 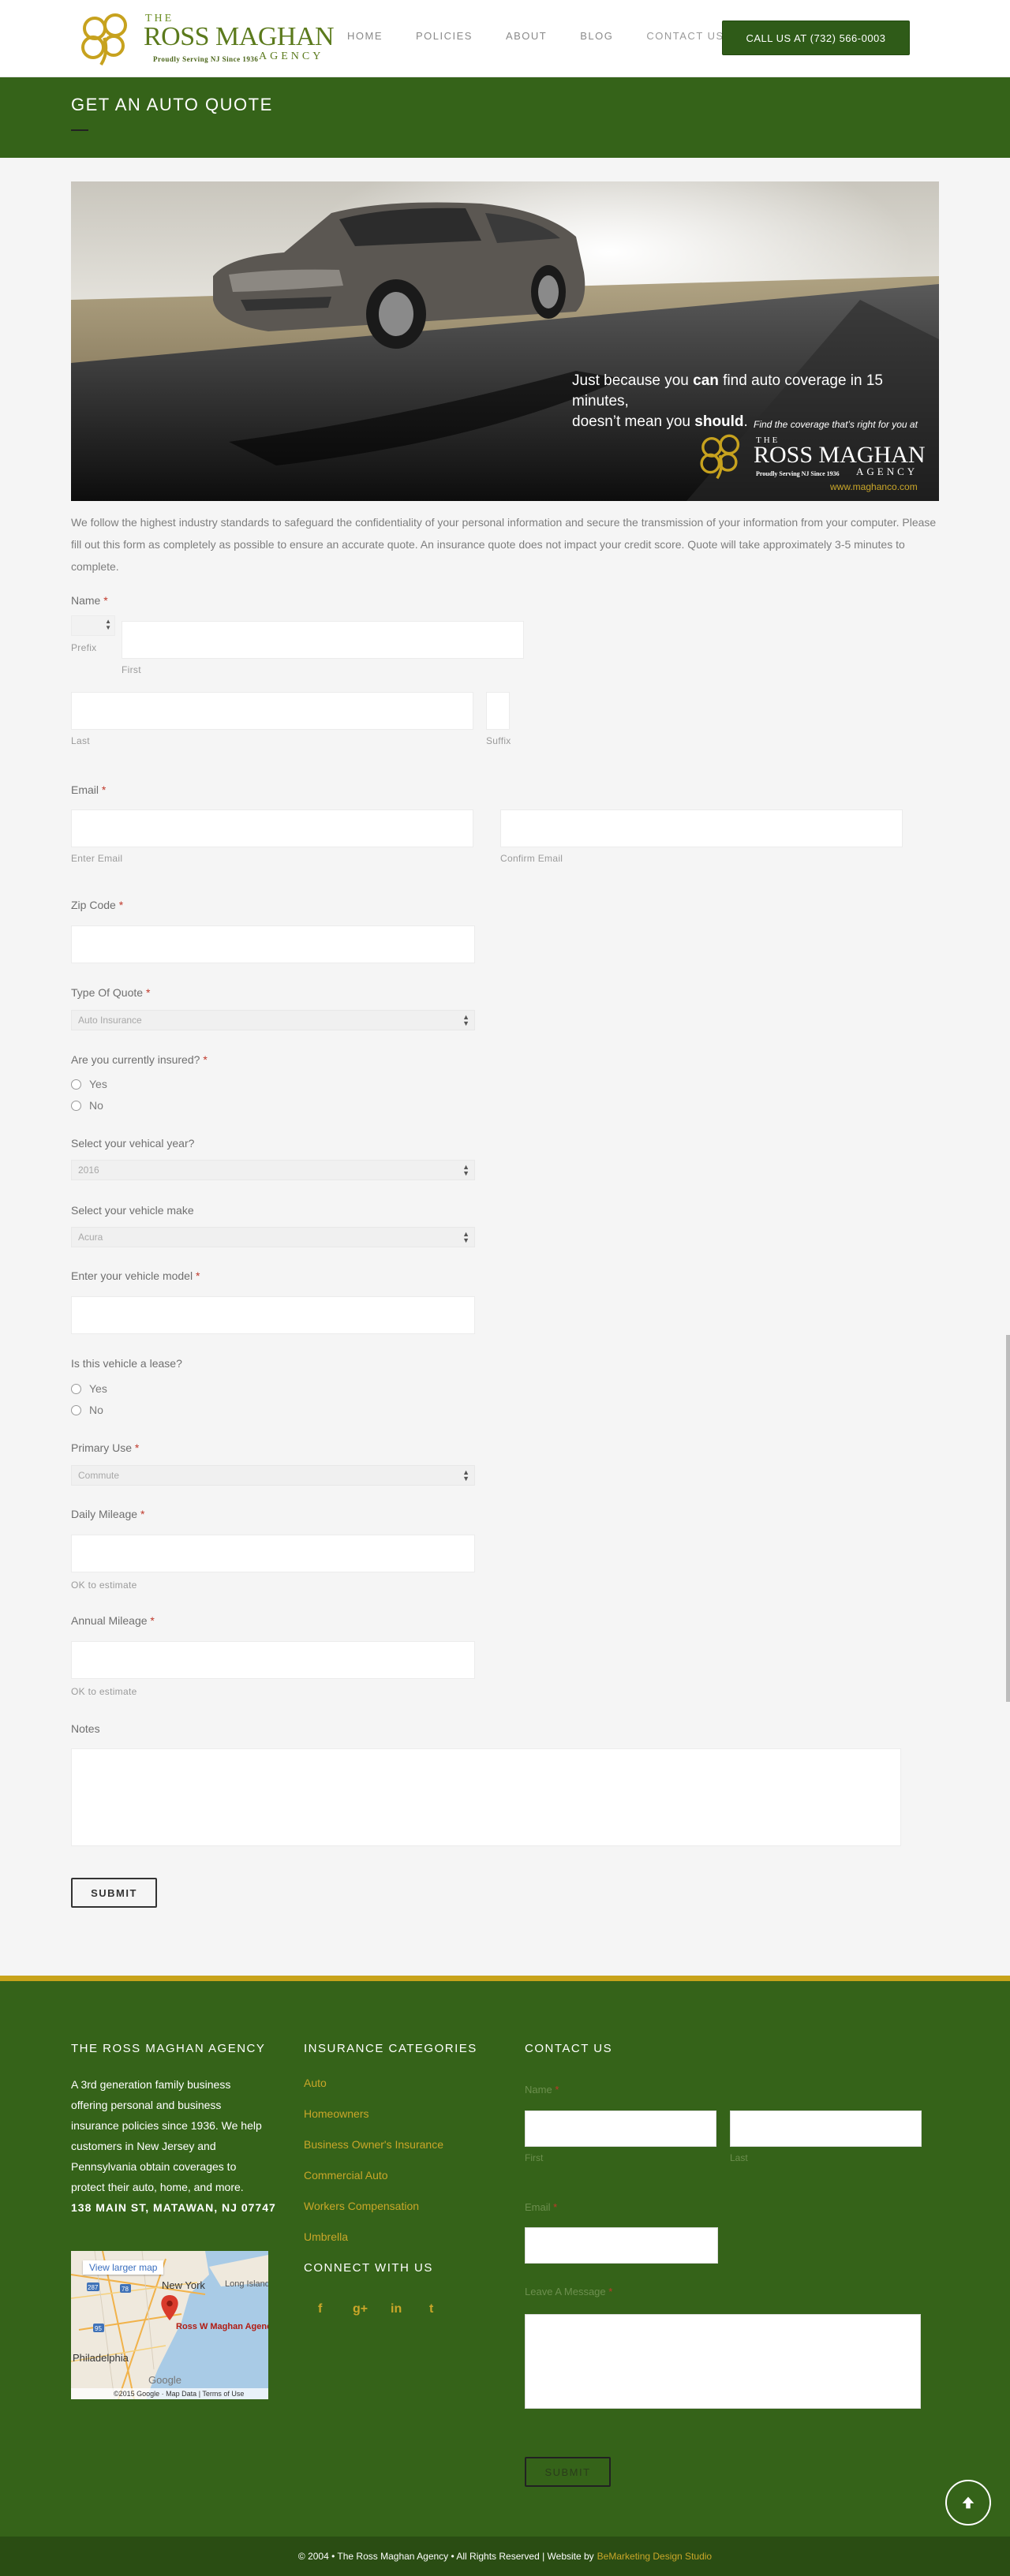 What do you see at coordinates (373, 2144) in the screenshot?
I see `category-link-business-owners: Business Owner's Insurance` at bounding box center [373, 2144].